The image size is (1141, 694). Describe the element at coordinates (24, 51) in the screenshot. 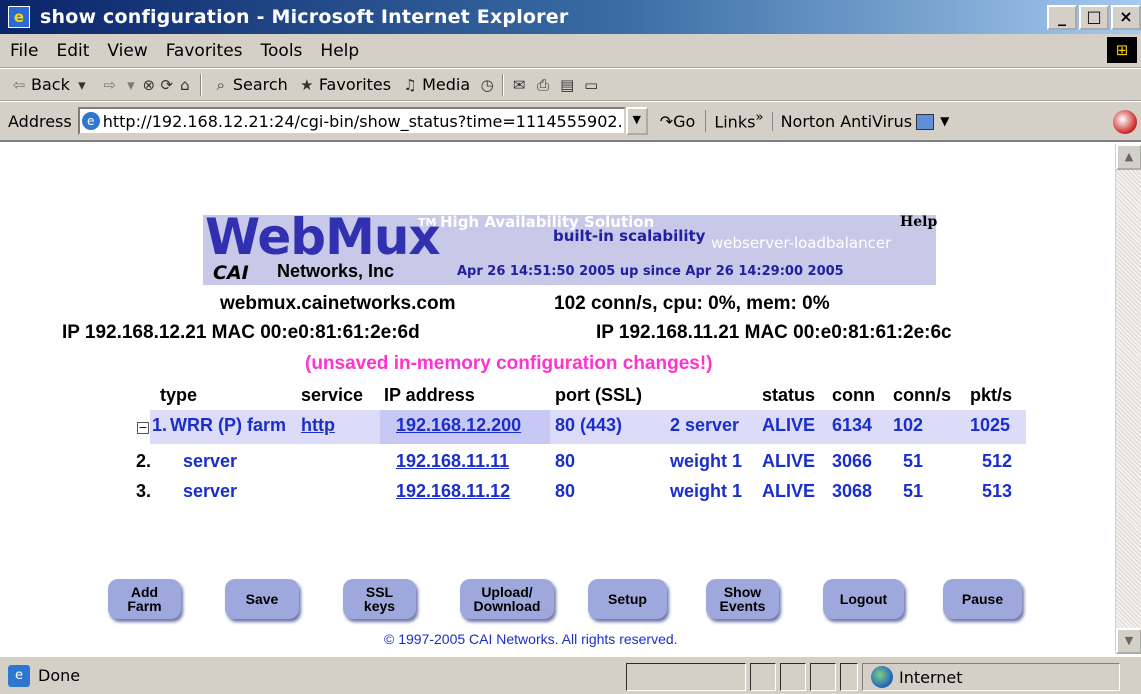

I see `menu-file: File` at that location.